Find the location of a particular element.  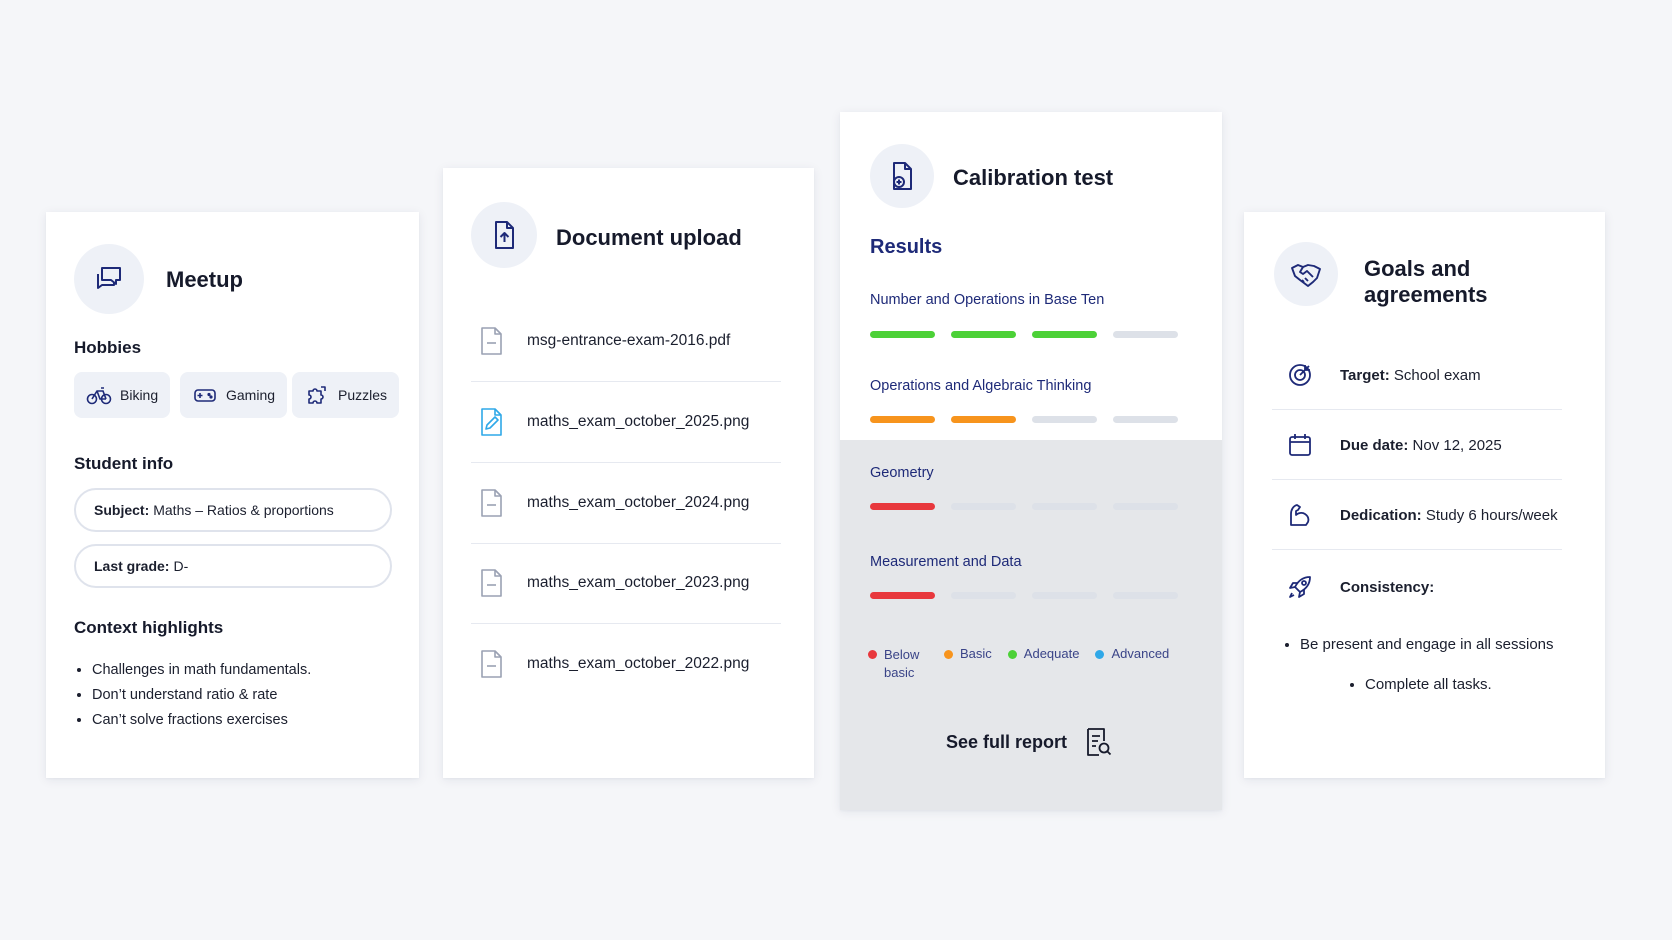

dedication-row: Dedication: Study 6 hours/week is located at coordinates (1432, 515).